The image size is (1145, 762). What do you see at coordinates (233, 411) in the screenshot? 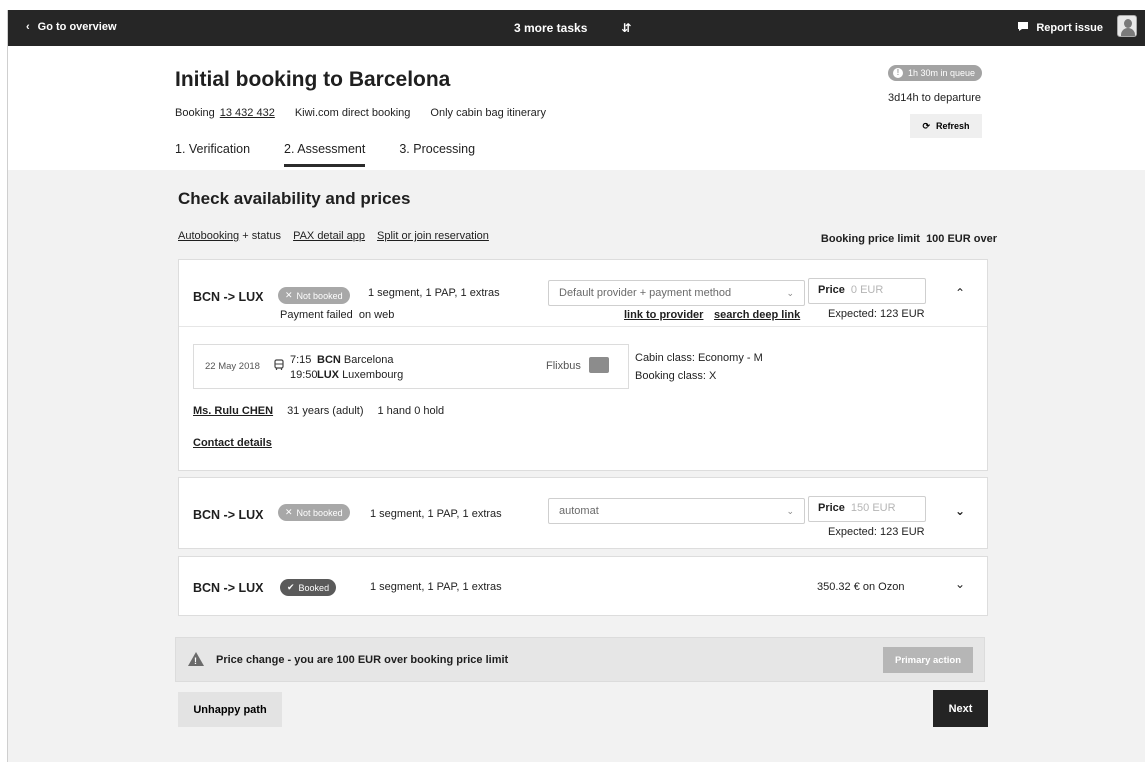
I see `passenger-name-link: Ms. Rulu CHEN` at bounding box center [233, 411].